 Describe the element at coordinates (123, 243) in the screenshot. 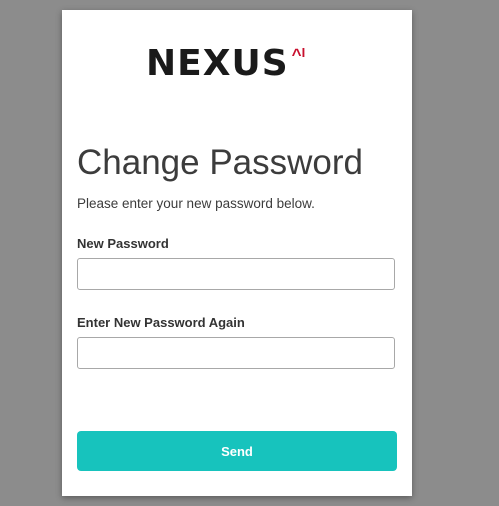

I see `new-password-label: New Password` at that location.